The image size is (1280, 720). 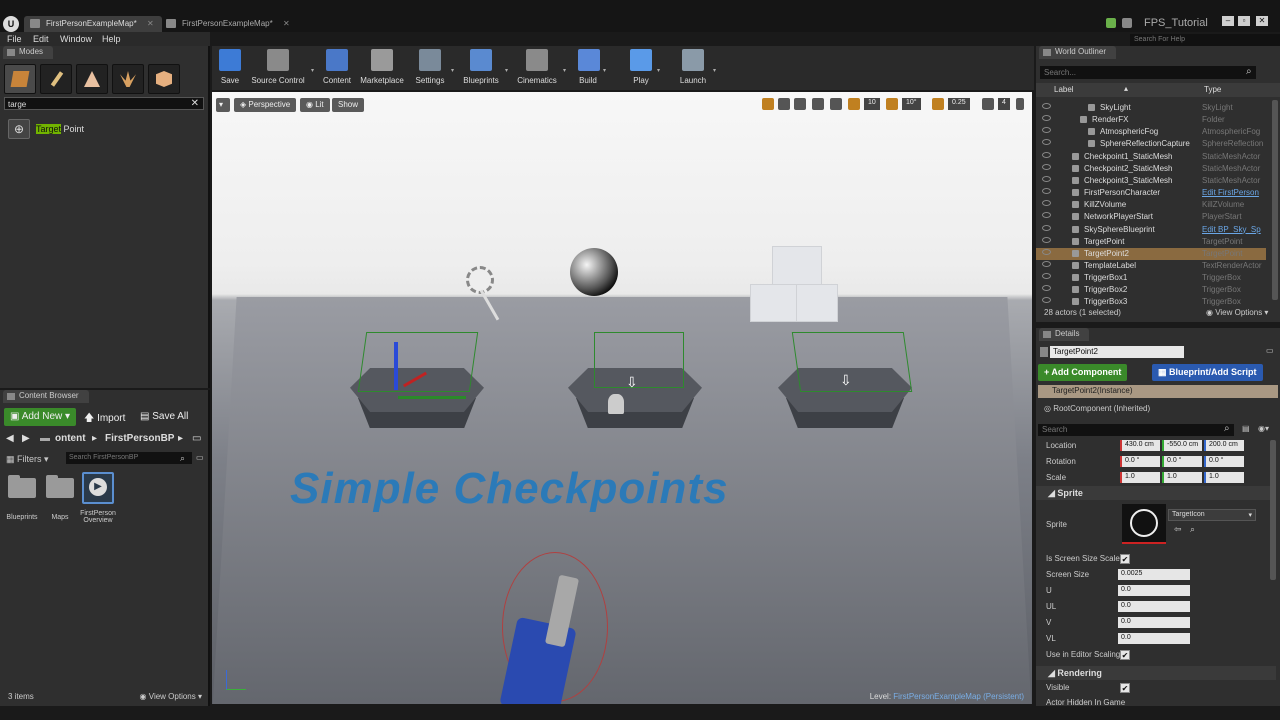 What do you see at coordinates (1140, 477) in the screenshot?
I see `scale-x-field: 1.0` at bounding box center [1140, 477].